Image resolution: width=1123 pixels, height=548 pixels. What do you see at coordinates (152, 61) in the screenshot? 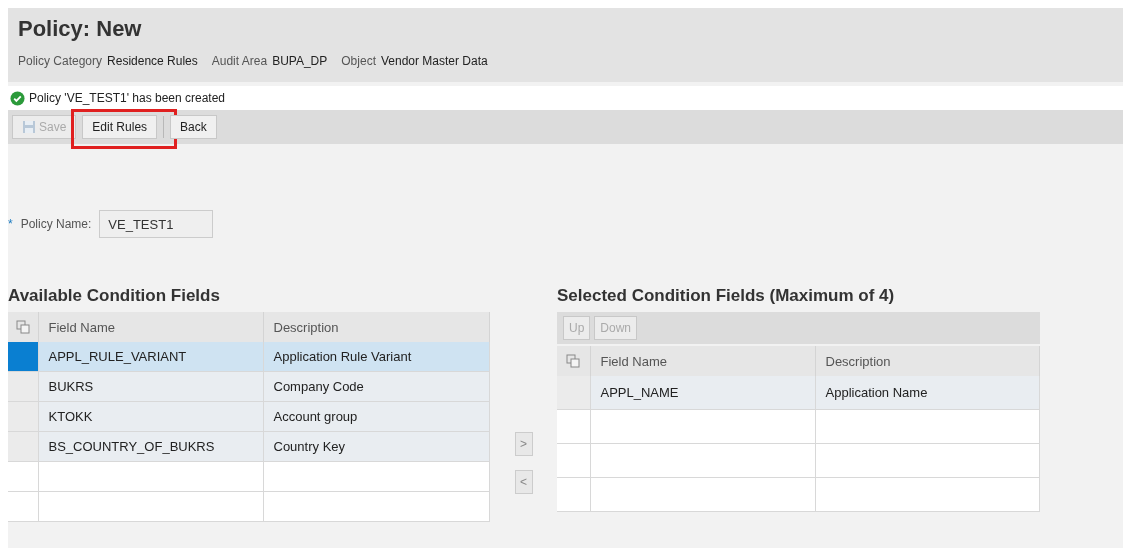
I see `meta-value: Residence Rules` at bounding box center [152, 61].